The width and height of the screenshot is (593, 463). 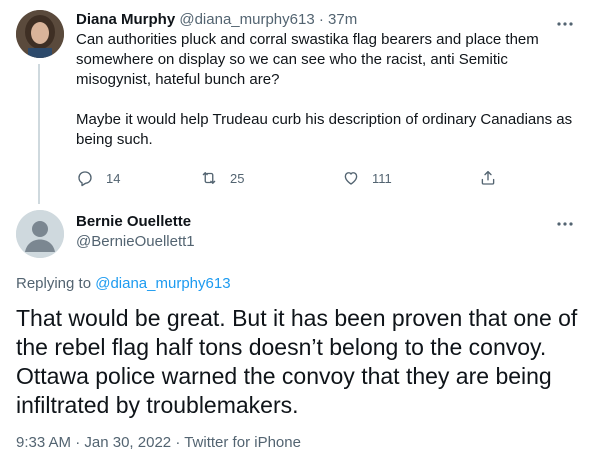 I want to click on avatar-photo, so click(x=40, y=34).